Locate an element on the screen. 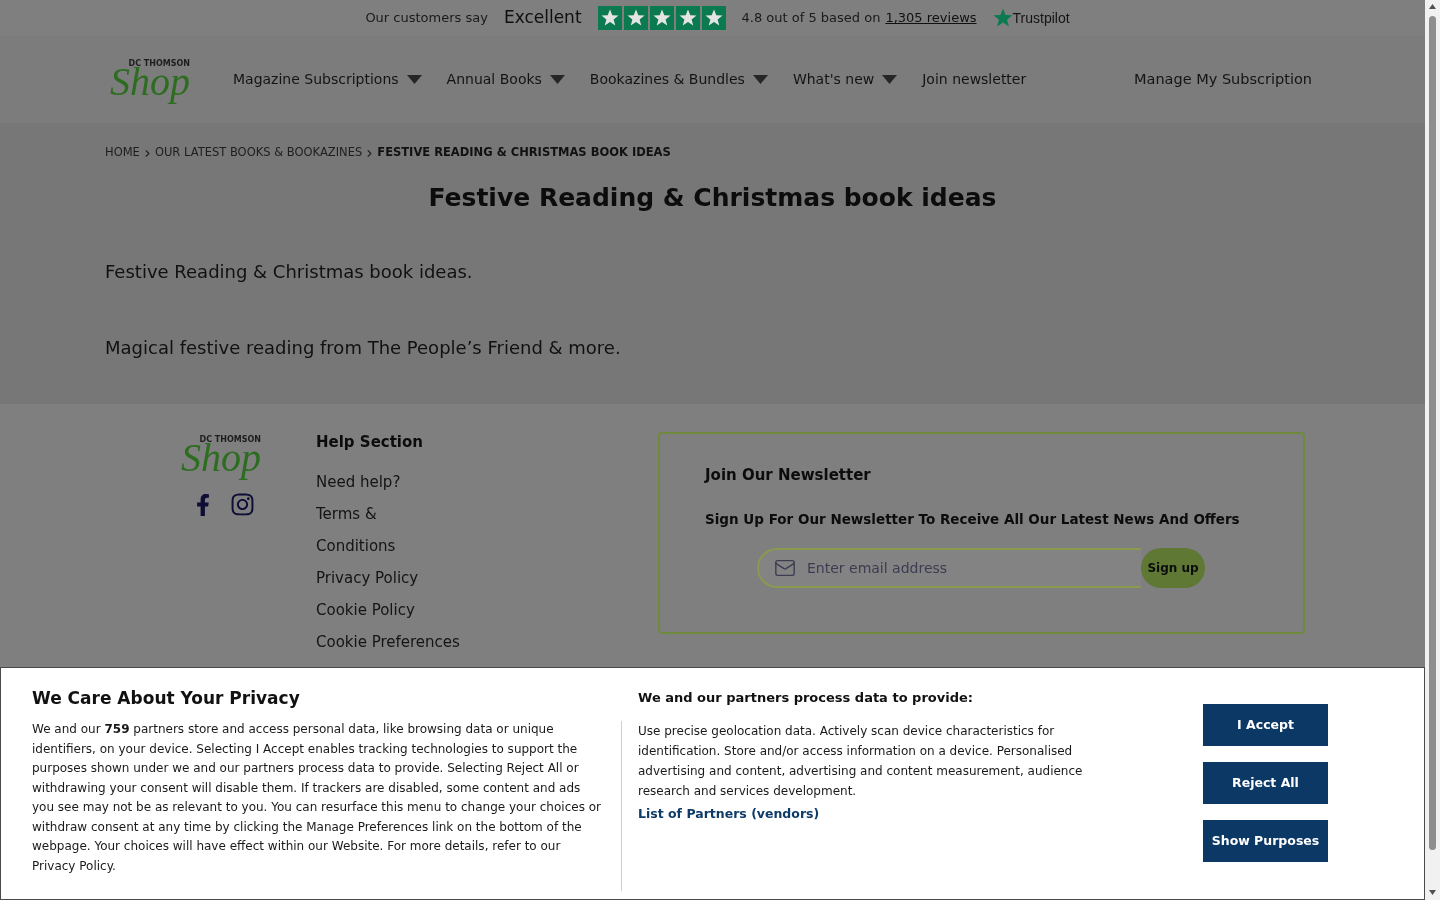 The width and height of the screenshot is (1440, 900). reviews-link: 1,305 reviews is located at coordinates (931, 18).